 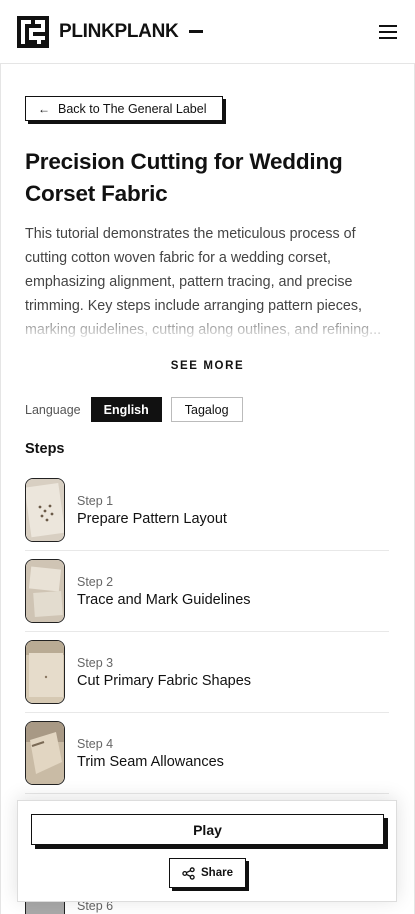 What do you see at coordinates (207, 829) in the screenshot?
I see `play-button: Play` at bounding box center [207, 829].